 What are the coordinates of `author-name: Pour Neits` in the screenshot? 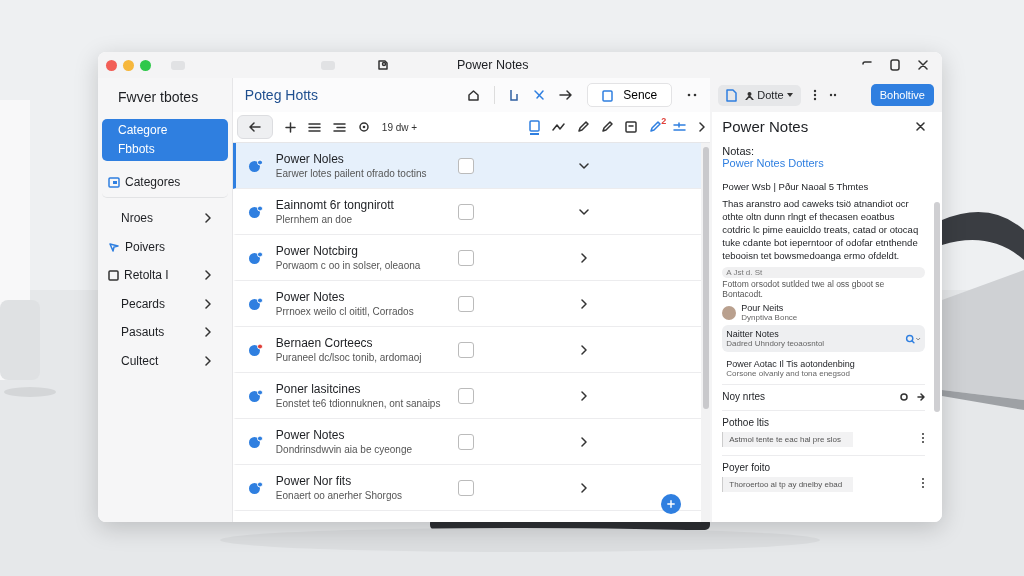 It's located at (763, 308).